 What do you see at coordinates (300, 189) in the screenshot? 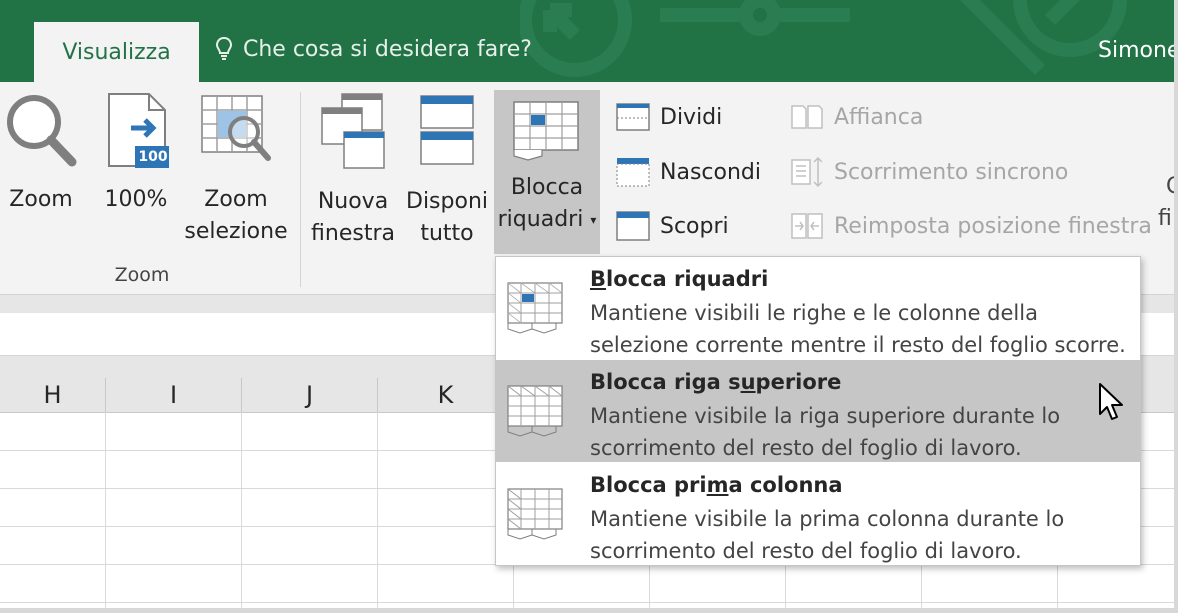
I see `group-separator` at bounding box center [300, 189].